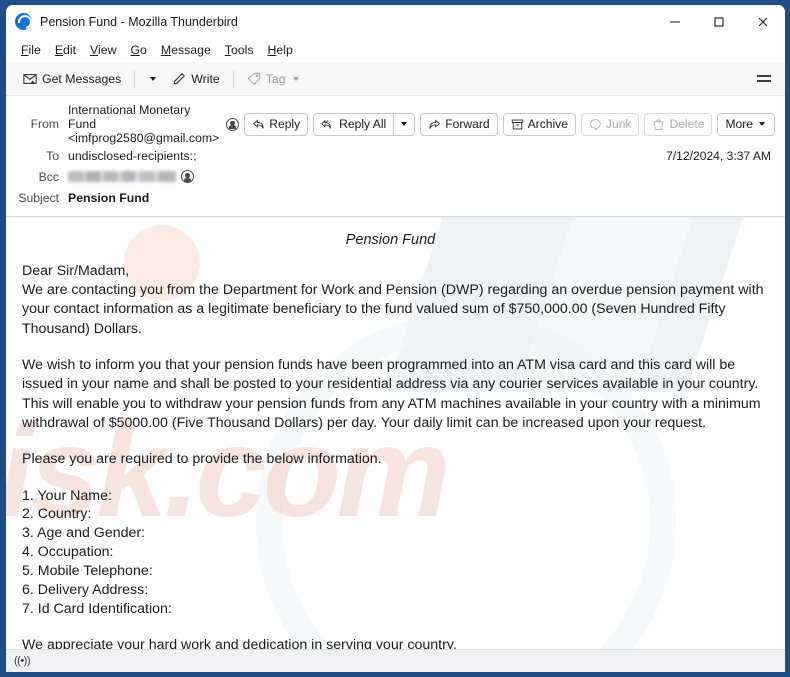 This screenshot has width=790, height=677. I want to click on maximize-icon, so click(719, 21).